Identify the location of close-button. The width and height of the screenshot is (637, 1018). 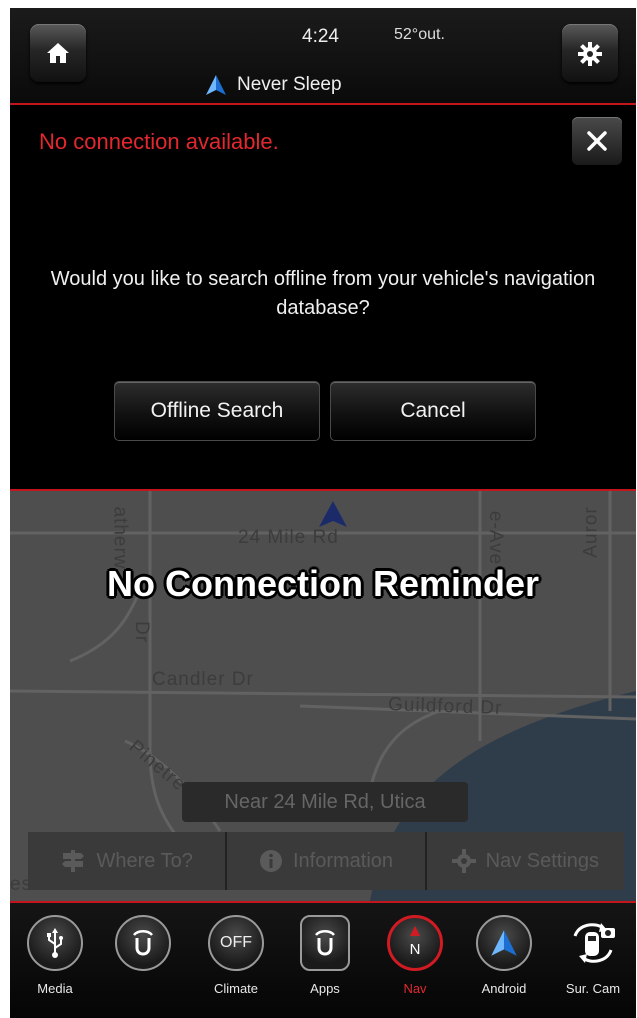
(597, 141).